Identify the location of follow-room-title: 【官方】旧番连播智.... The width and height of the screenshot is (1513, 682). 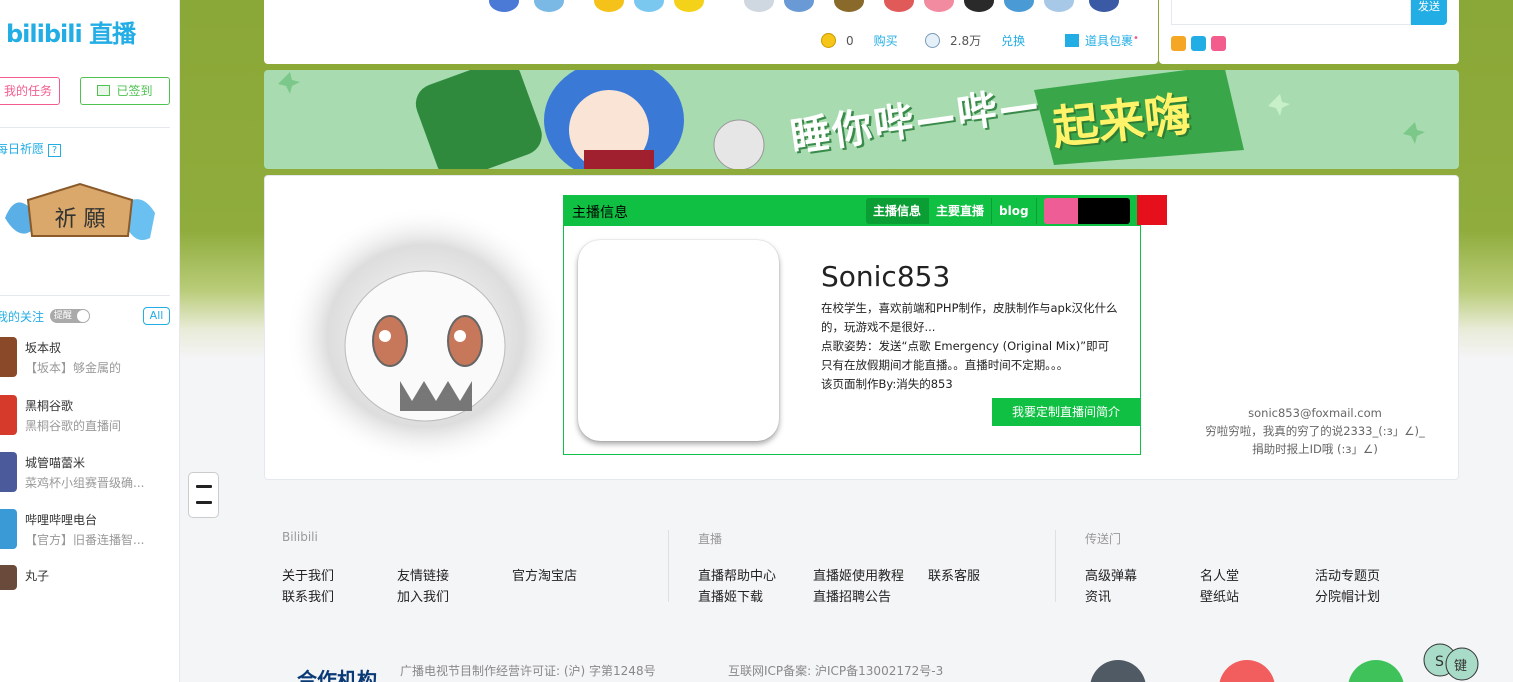
(85, 540).